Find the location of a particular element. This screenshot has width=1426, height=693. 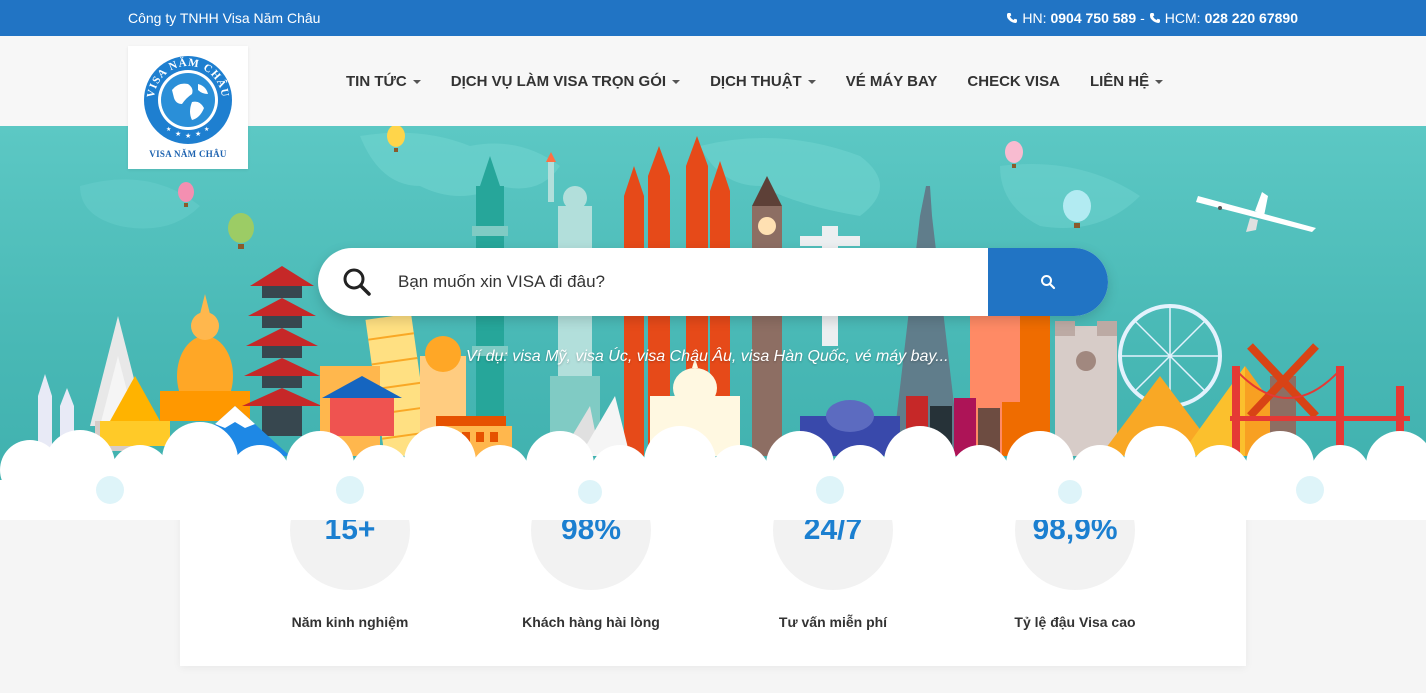

hcm-label: HCM: is located at coordinates (1182, 18).